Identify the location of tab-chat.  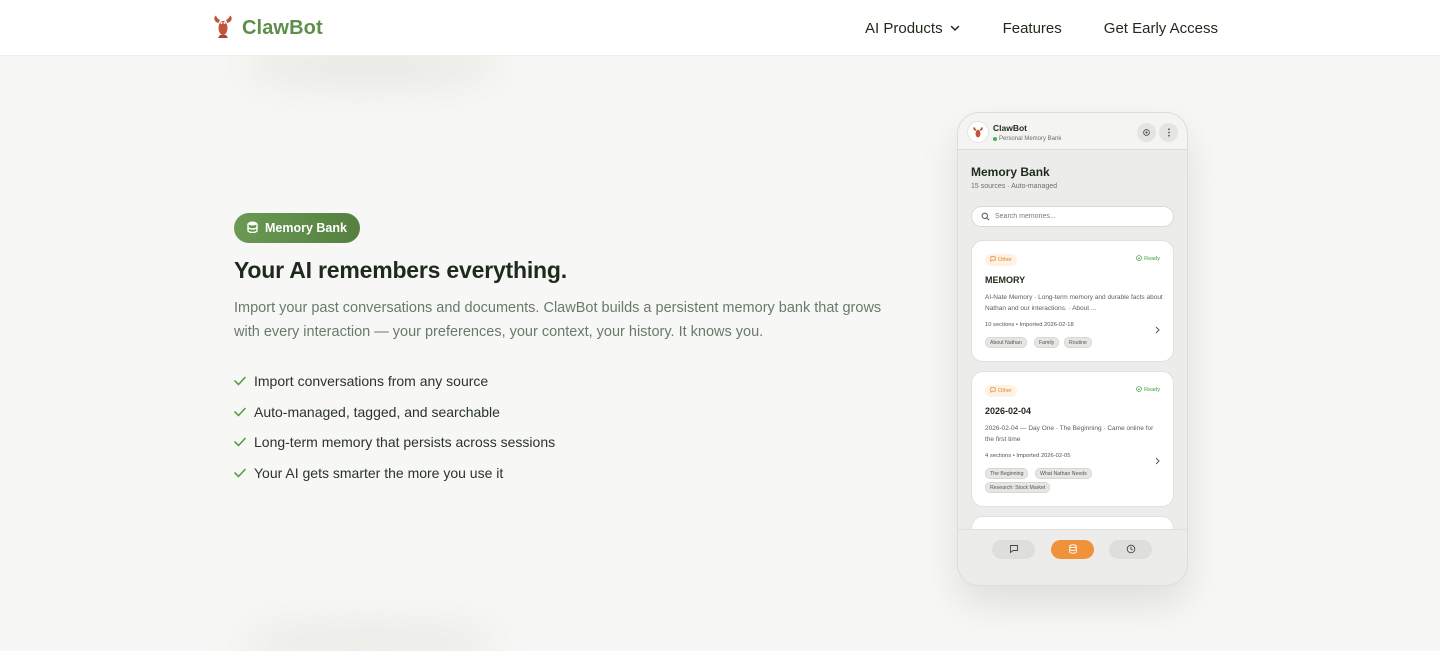
(1013, 549).